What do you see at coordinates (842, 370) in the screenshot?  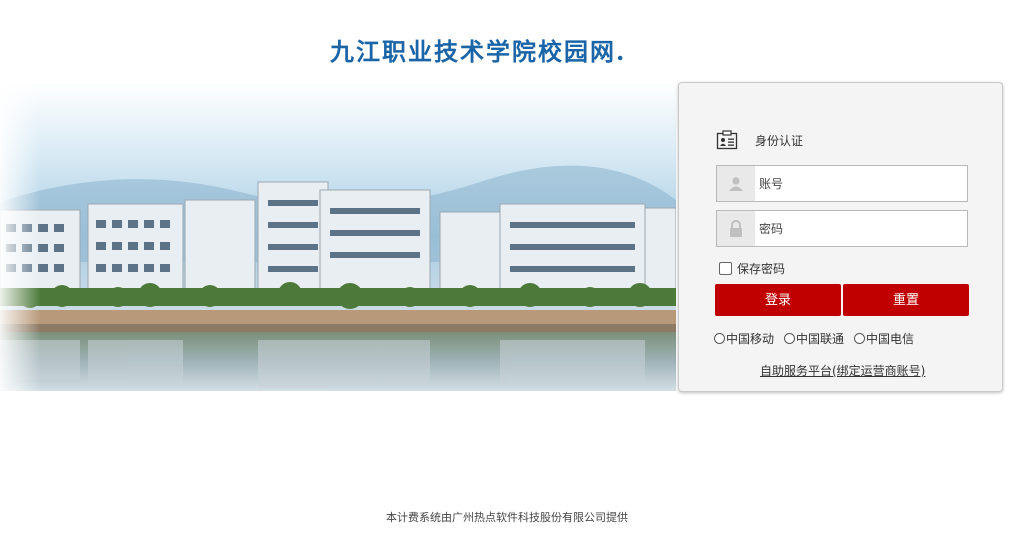 I see `self-service-link: 自助服务平台(绑定运营商账号)` at bounding box center [842, 370].